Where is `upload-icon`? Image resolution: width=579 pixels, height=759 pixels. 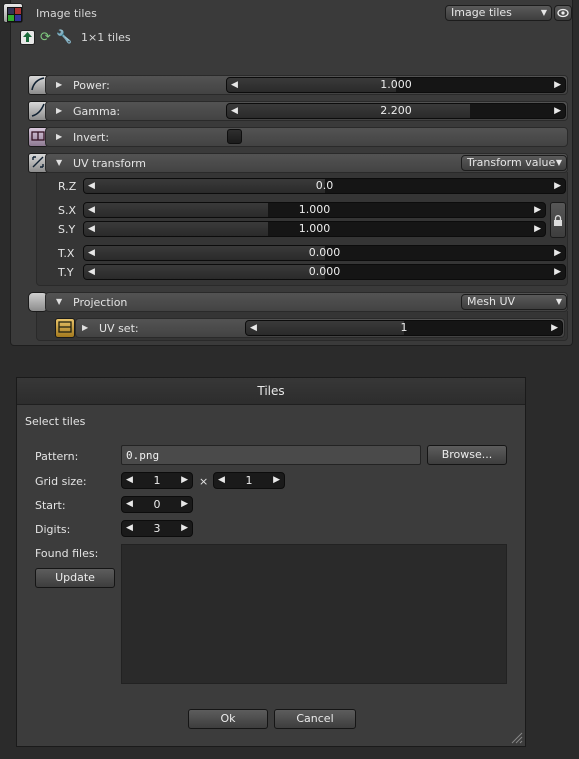 upload-icon is located at coordinates (27, 37).